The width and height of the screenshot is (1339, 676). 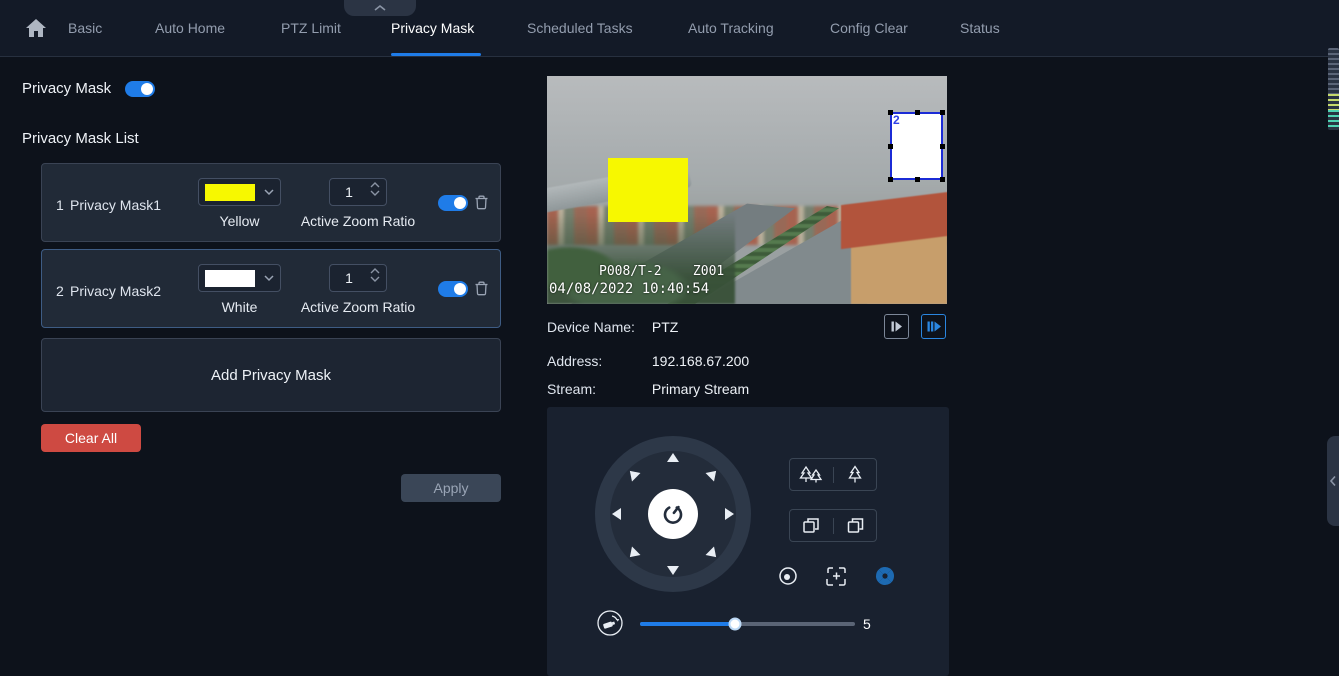 I want to click on ptz-speed-value: 5, so click(x=867, y=624).